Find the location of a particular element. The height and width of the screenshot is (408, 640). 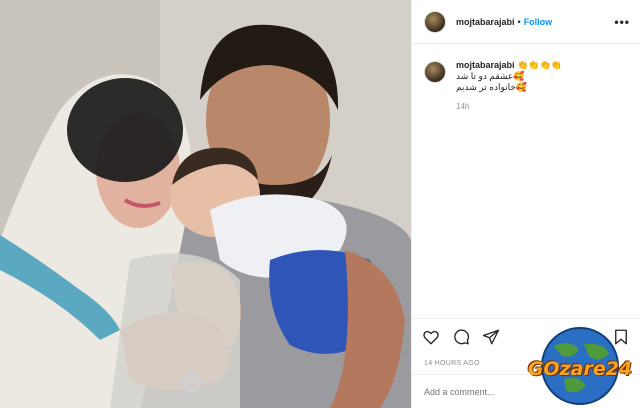

caption-username: mojtabarajabi is located at coordinates (485, 65).